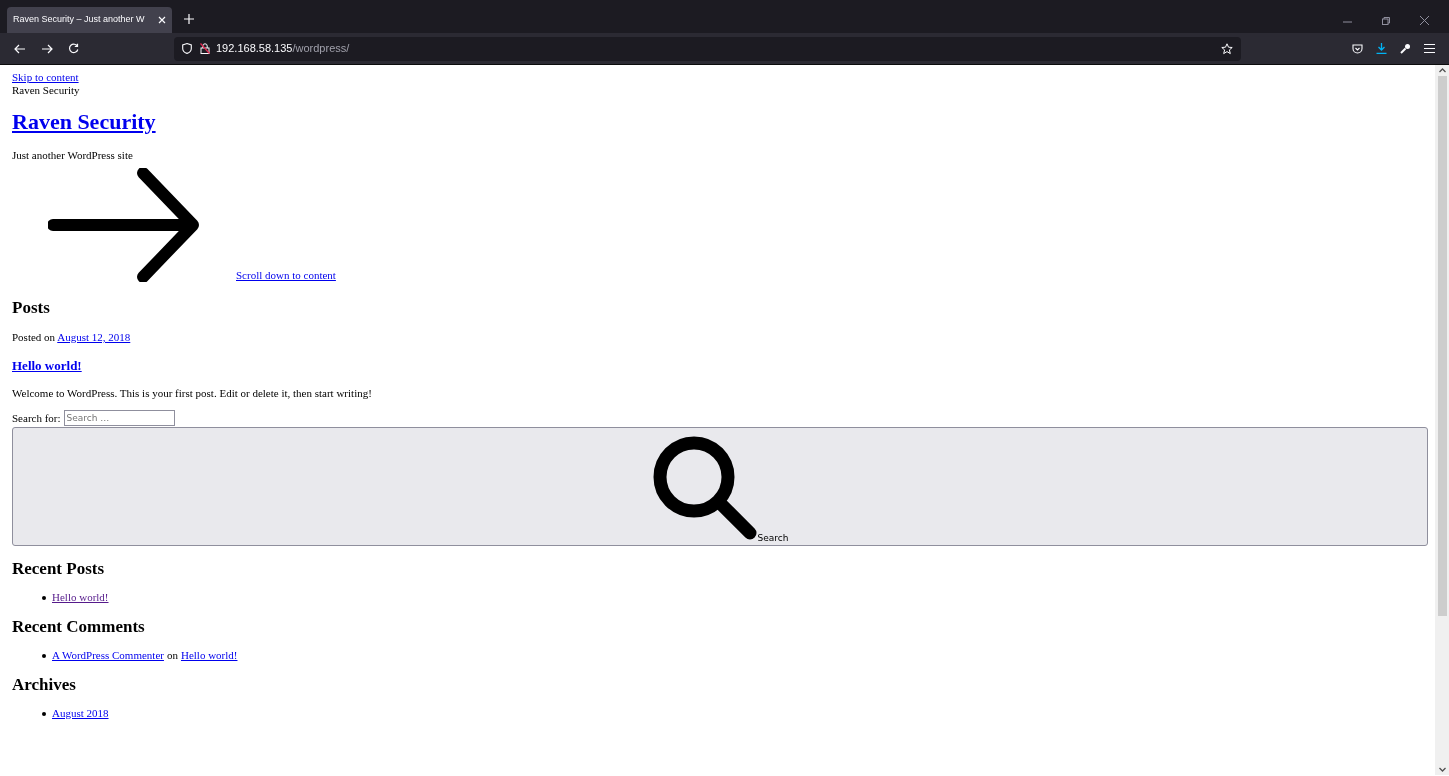 Image resolution: width=1449 pixels, height=776 pixels. Describe the element at coordinates (189, 19) in the screenshot. I see `new-tab-icon` at that location.